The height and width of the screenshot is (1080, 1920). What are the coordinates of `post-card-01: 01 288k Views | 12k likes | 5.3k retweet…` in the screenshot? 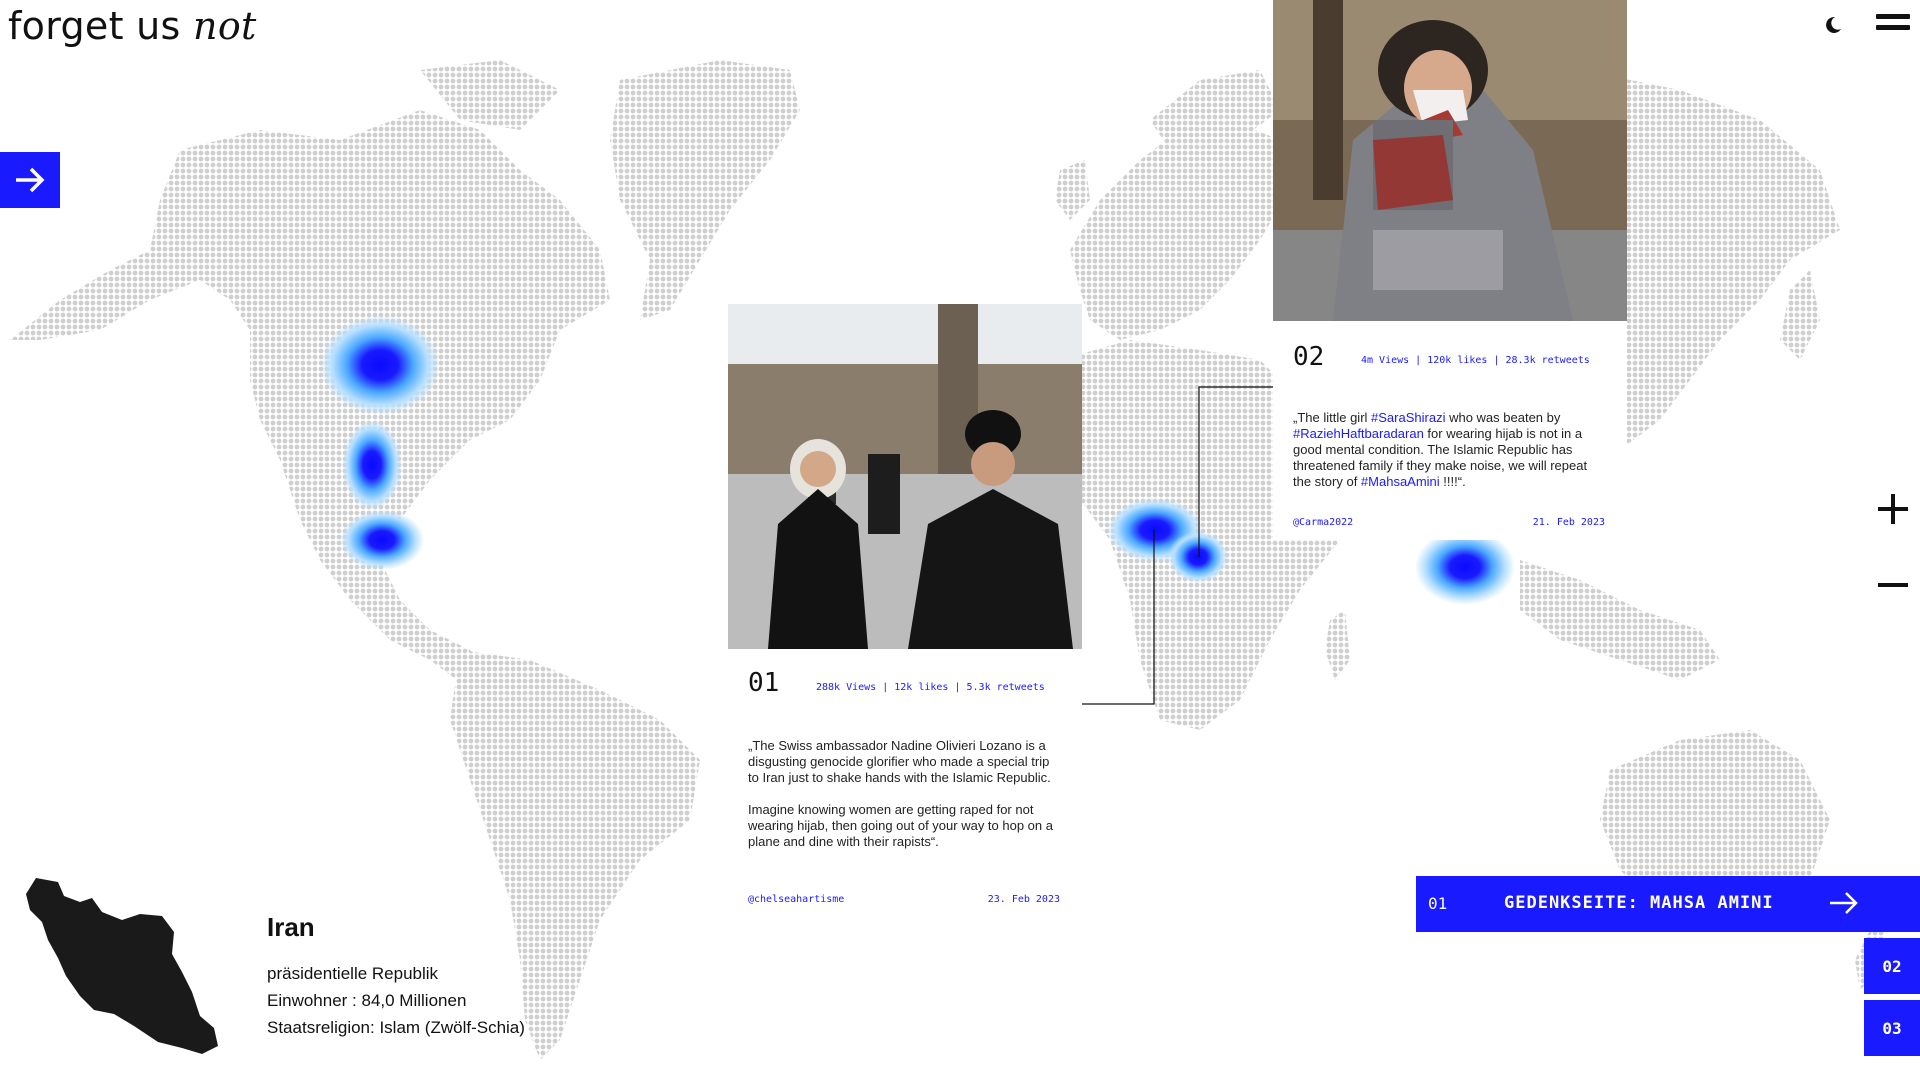 It's located at (905, 610).